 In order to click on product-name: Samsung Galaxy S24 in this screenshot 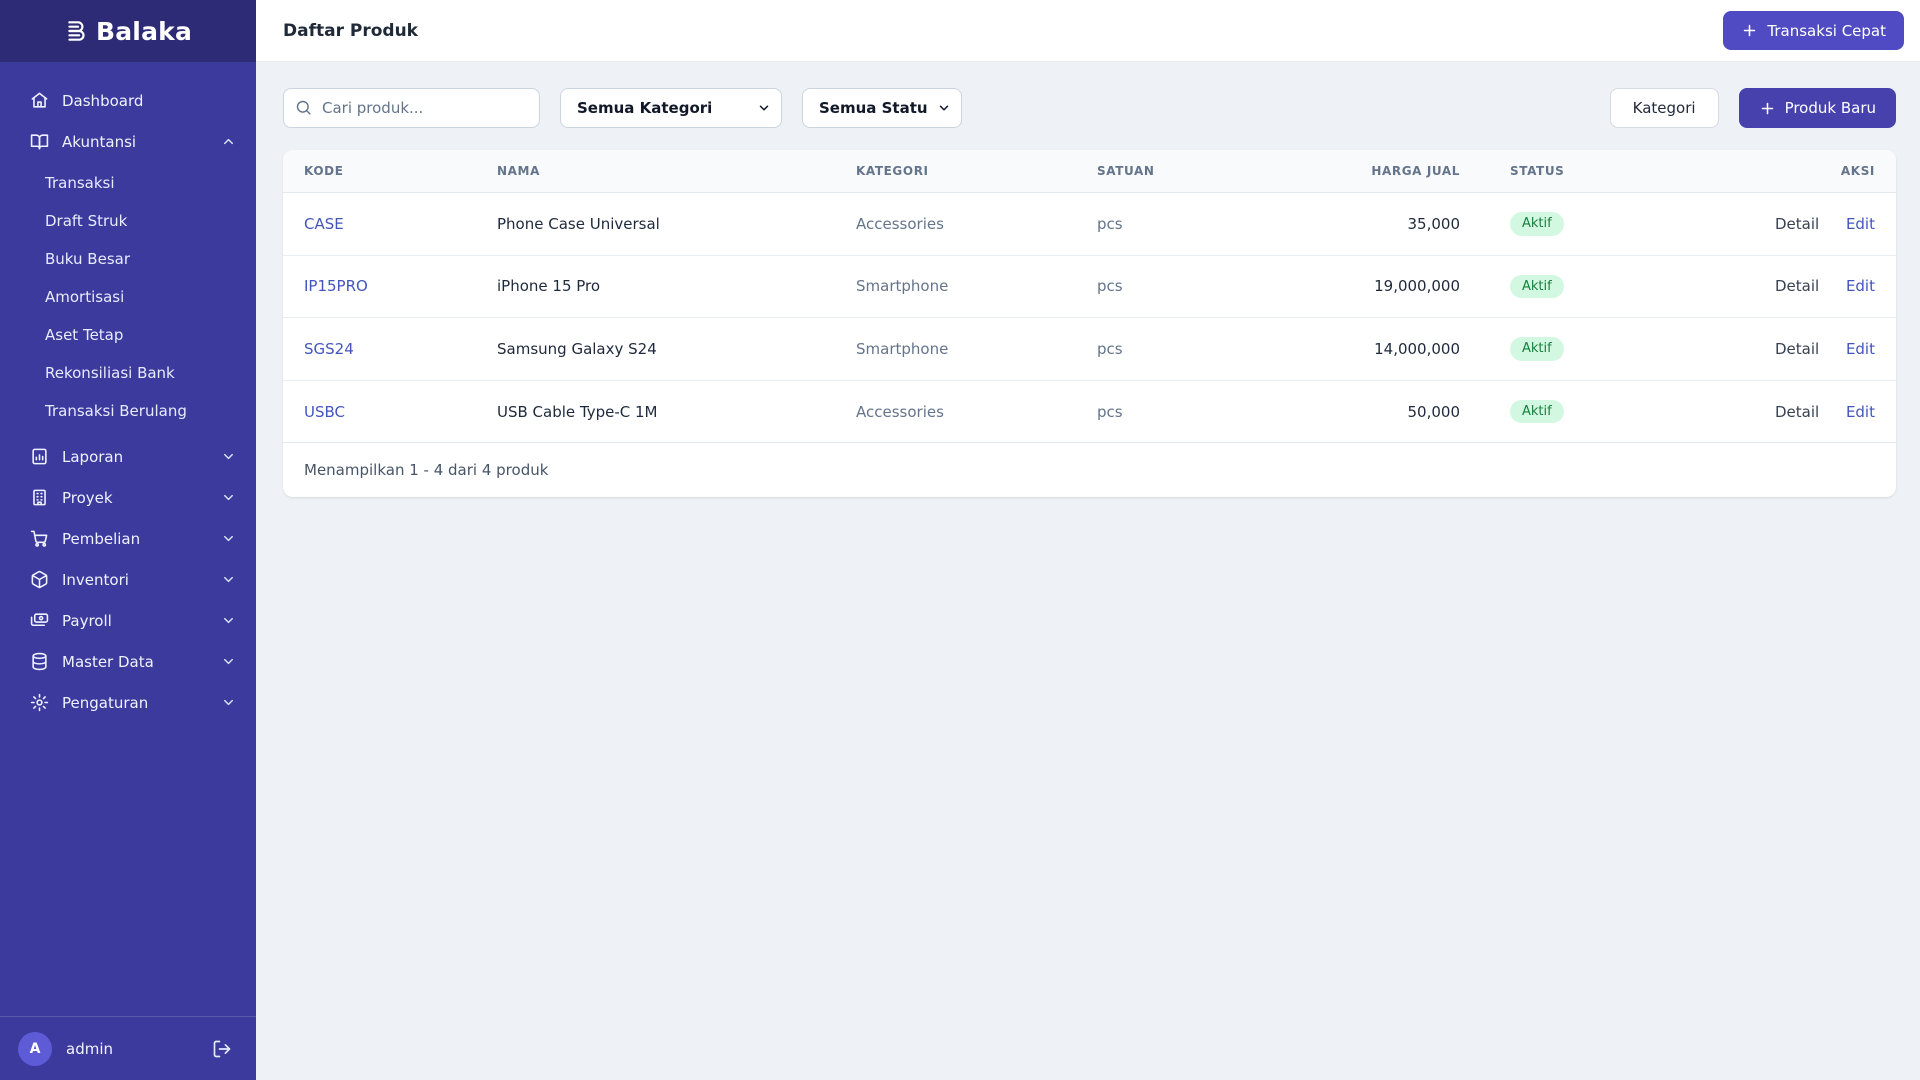, I will do `click(676, 349)`.